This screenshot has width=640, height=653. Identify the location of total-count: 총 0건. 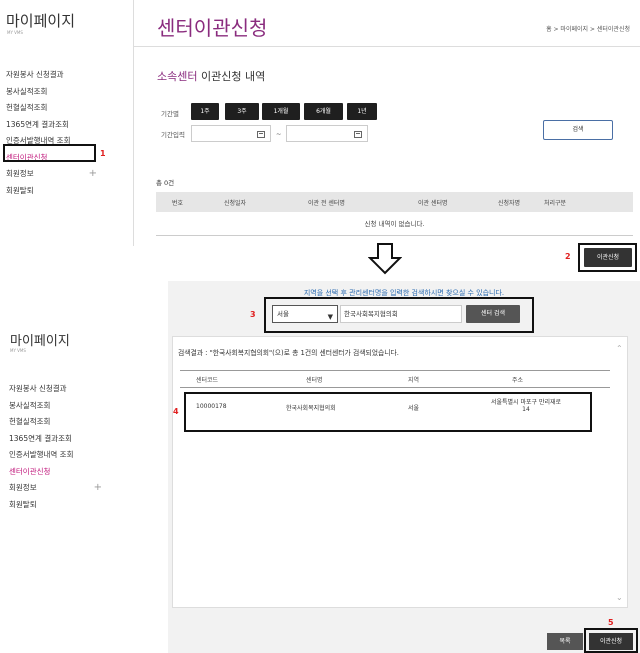
(165, 183).